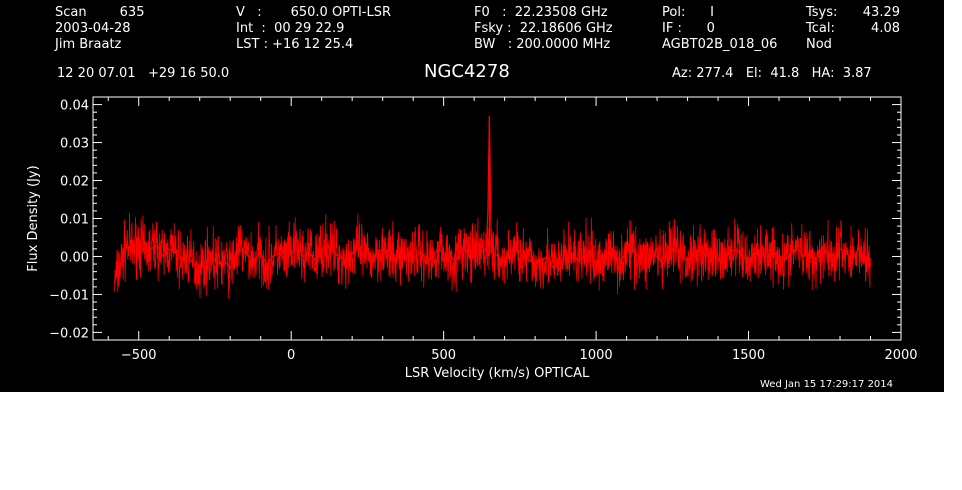 Image resolution: width=962 pixels, height=490 pixels. What do you see at coordinates (74, 106) in the screenshot?
I see `y-tick-label: 0.04` at bounding box center [74, 106].